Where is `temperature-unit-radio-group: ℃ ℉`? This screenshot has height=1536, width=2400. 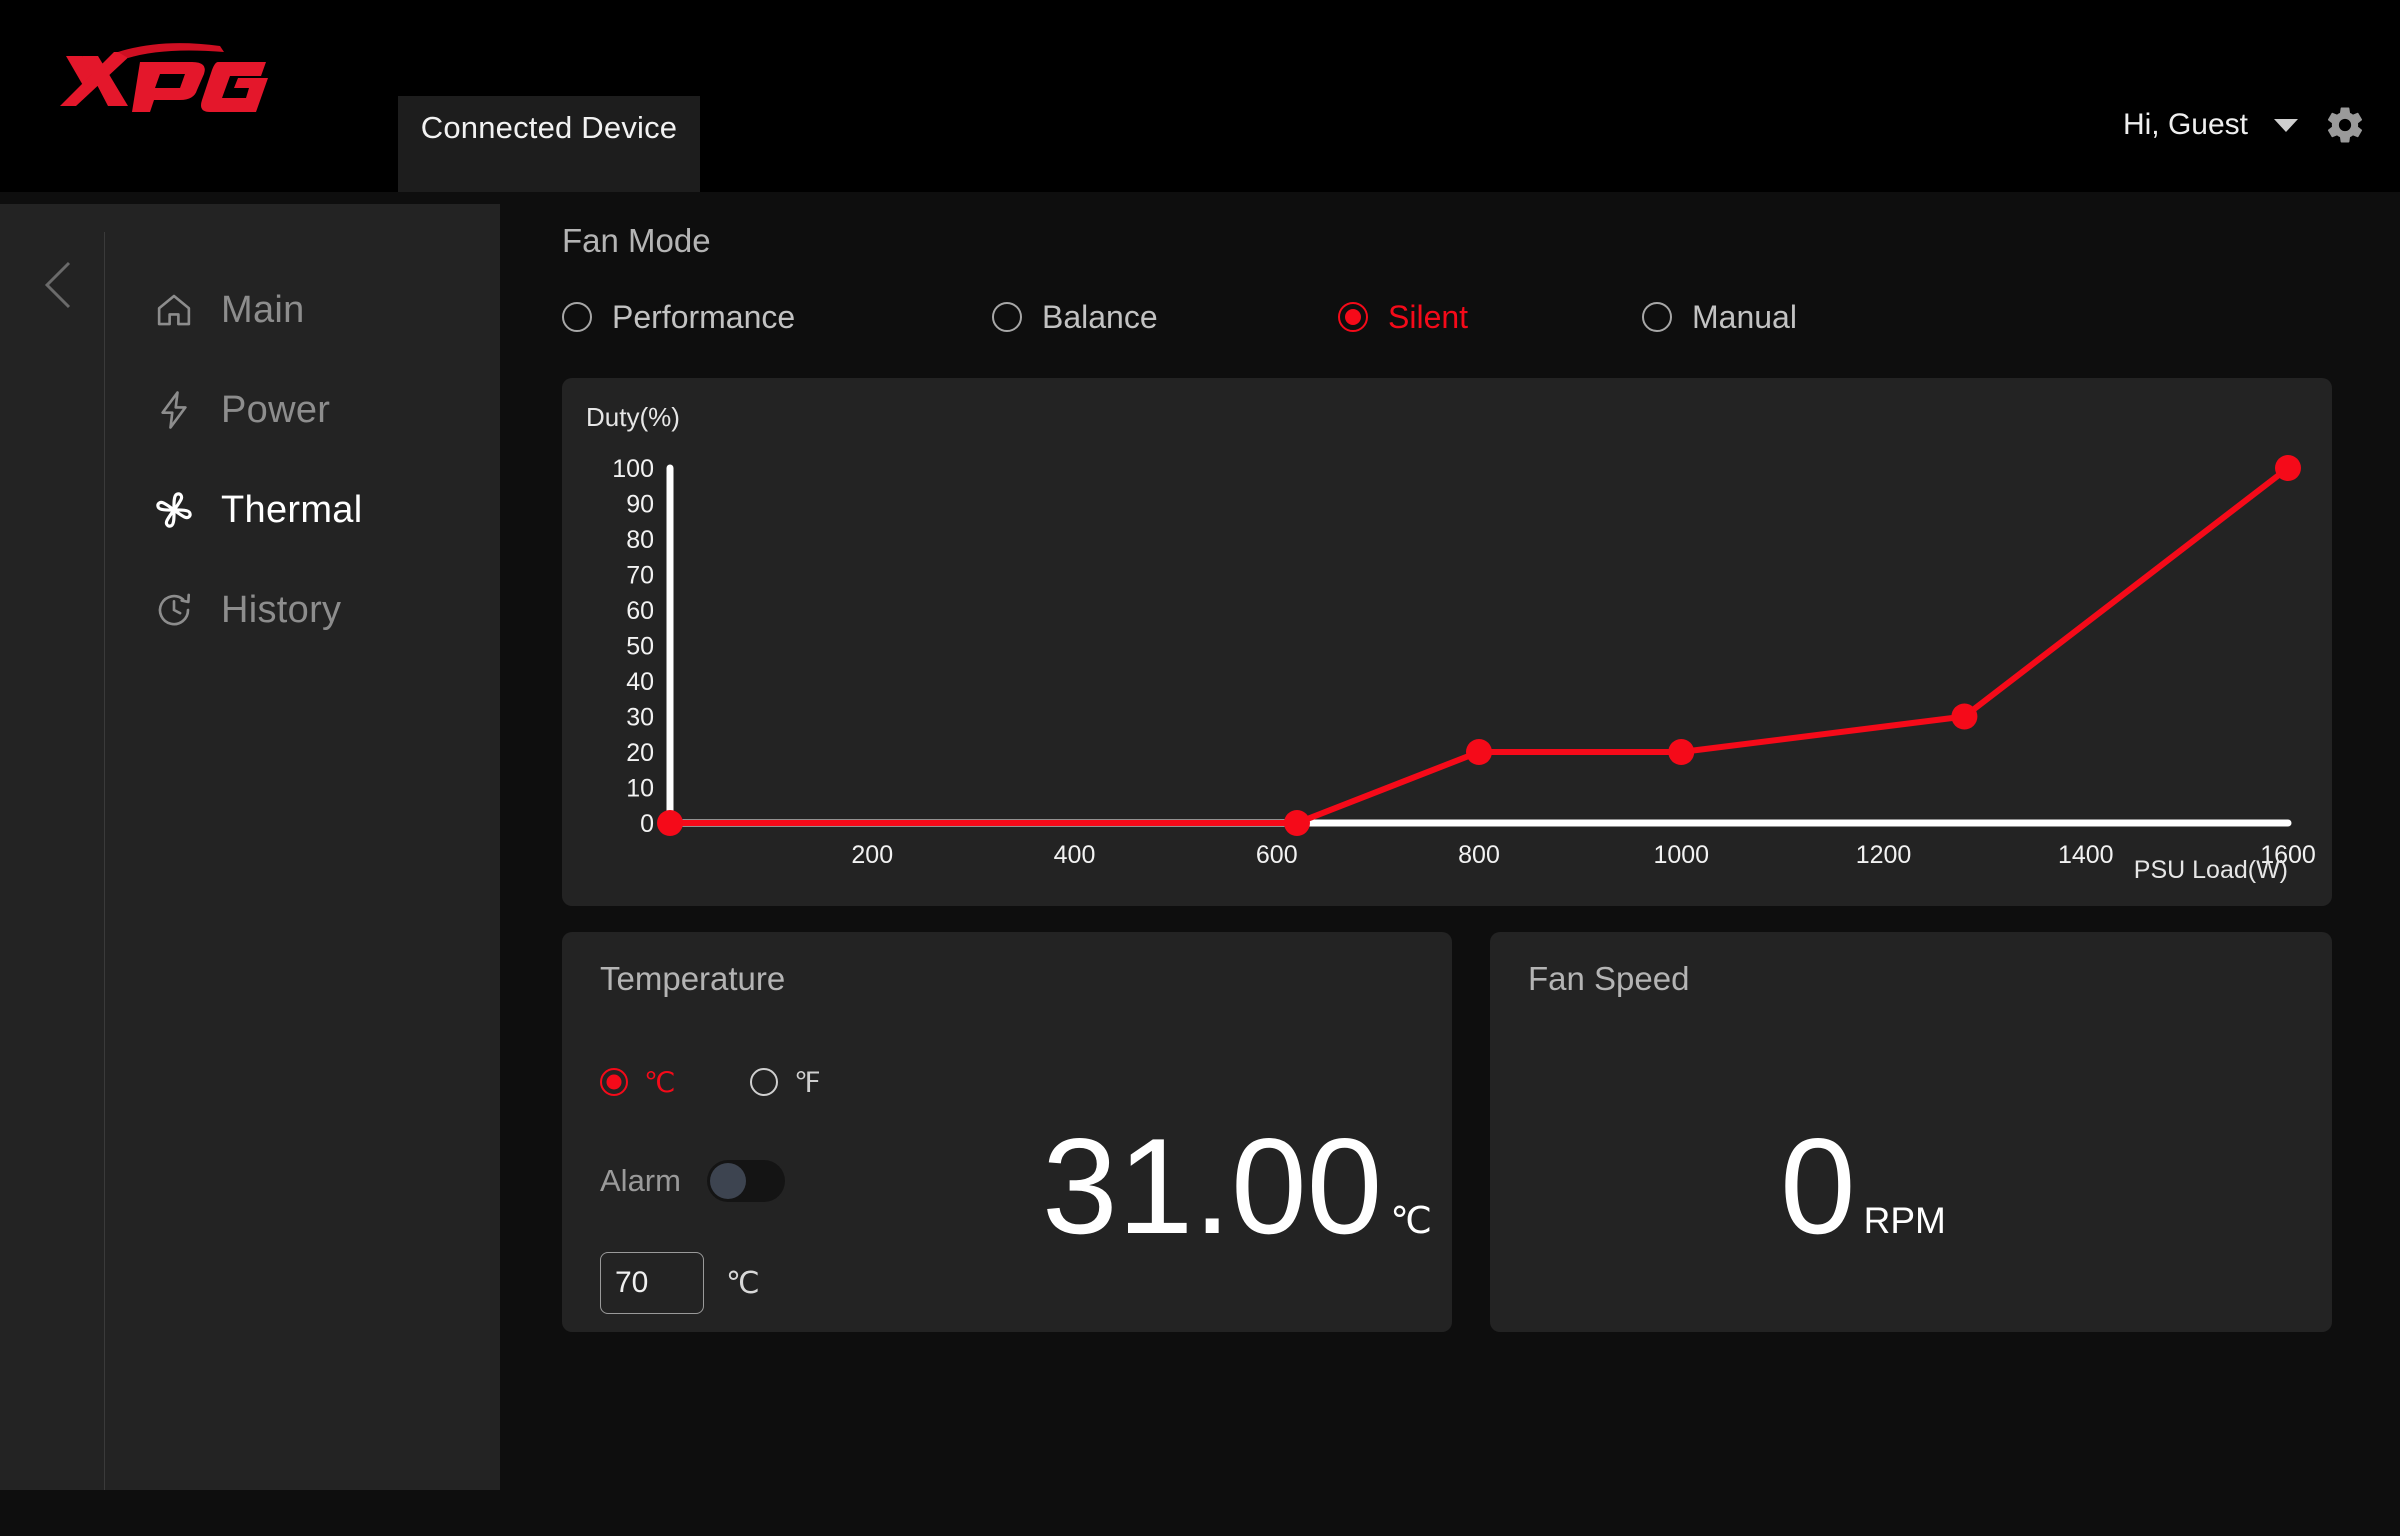
temperature-unit-radio-group: ℃ ℉ is located at coordinates (760, 1082).